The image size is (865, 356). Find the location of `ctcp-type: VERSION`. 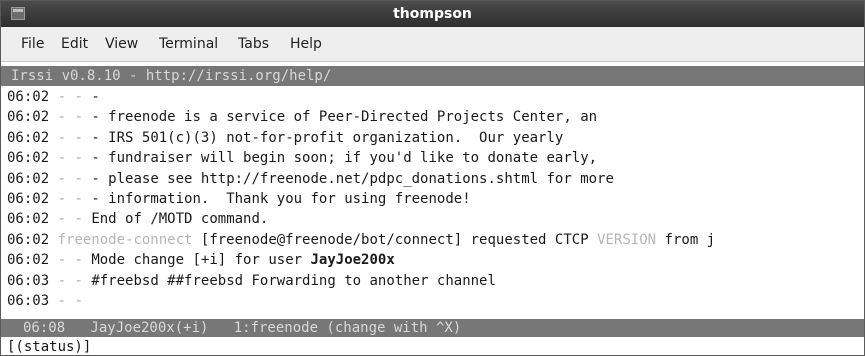

ctcp-type: VERSION is located at coordinates (627, 239).